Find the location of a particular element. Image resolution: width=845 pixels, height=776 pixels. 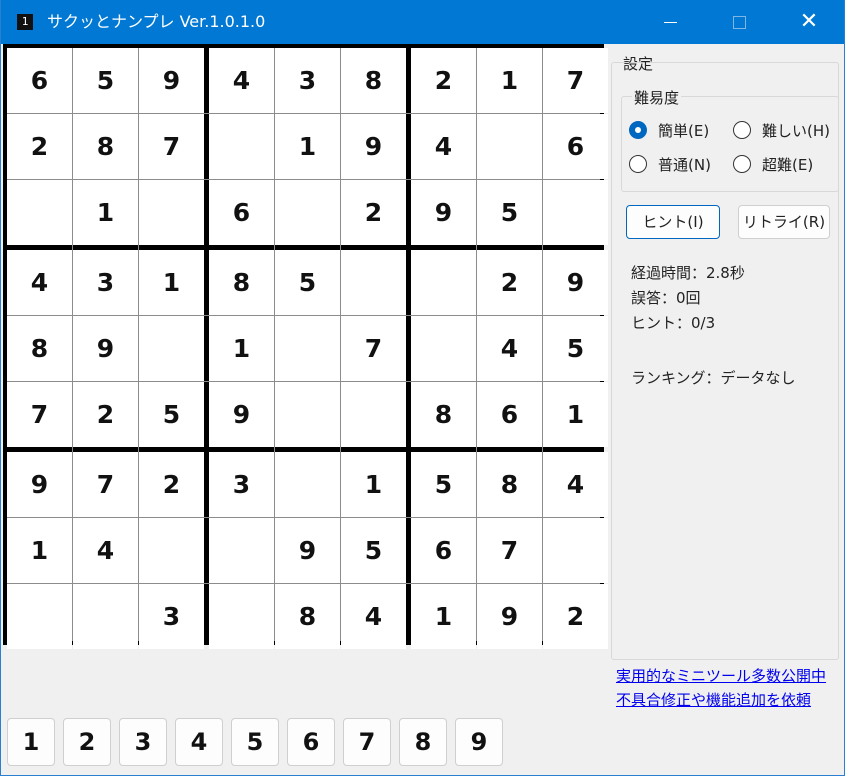

number-button-6: 6 is located at coordinates (311, 742).